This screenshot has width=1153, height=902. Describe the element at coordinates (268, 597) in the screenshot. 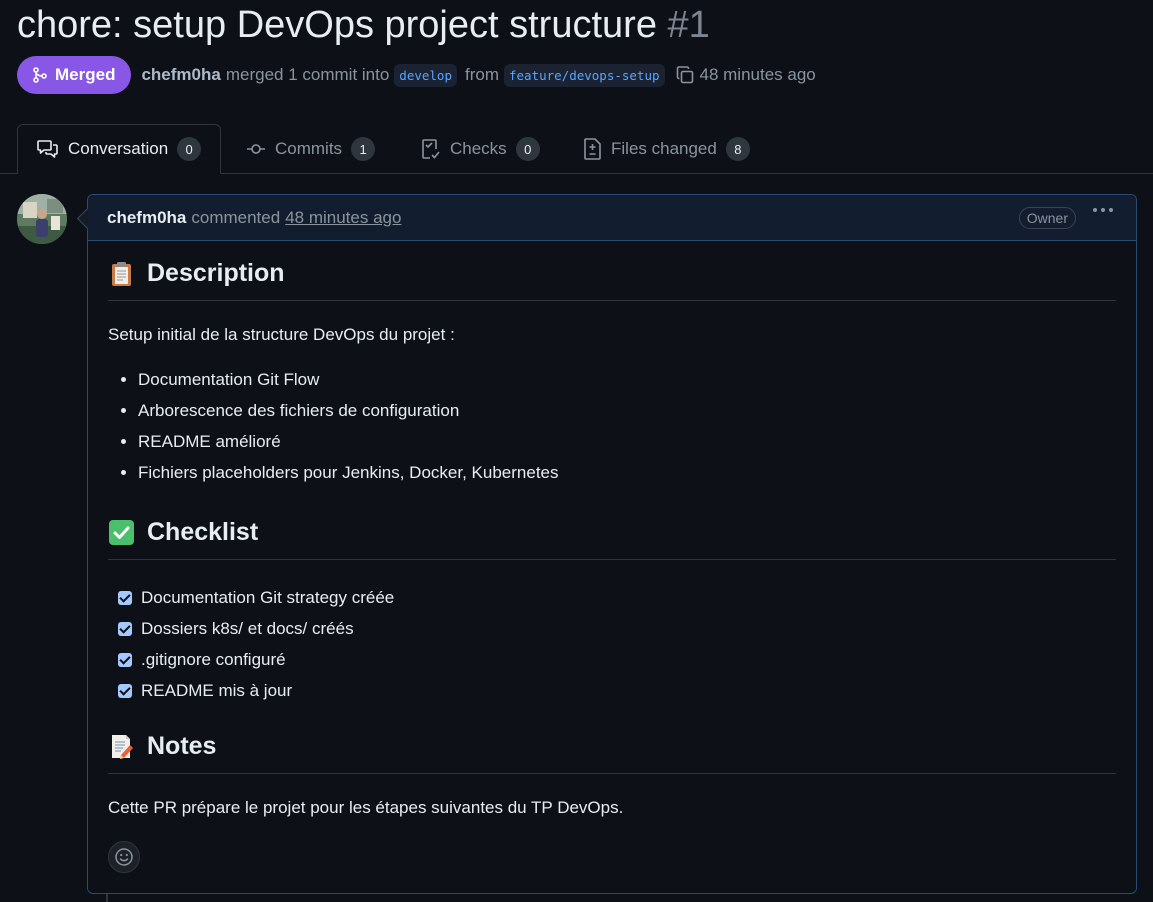

I see `task-label: Documentation Git strategy créée` at that location.